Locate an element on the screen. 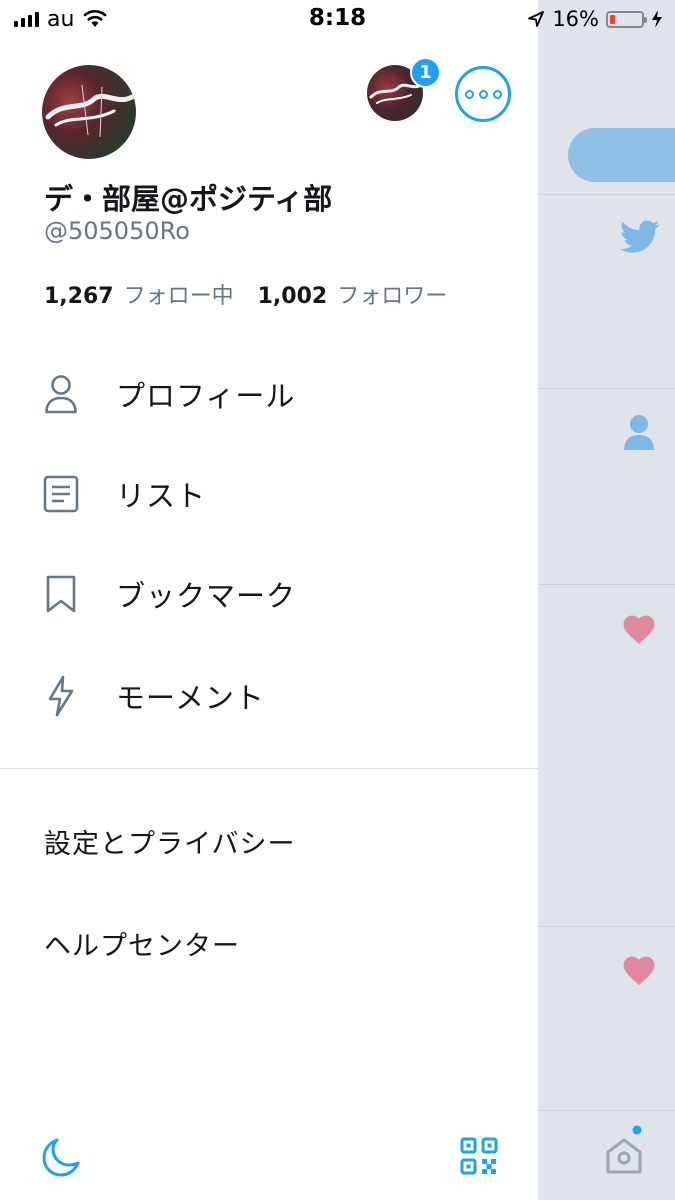 Image resolution: width=675 pixels, height=1200 pixels. lightning-icon is located at coordinates (61, 696).